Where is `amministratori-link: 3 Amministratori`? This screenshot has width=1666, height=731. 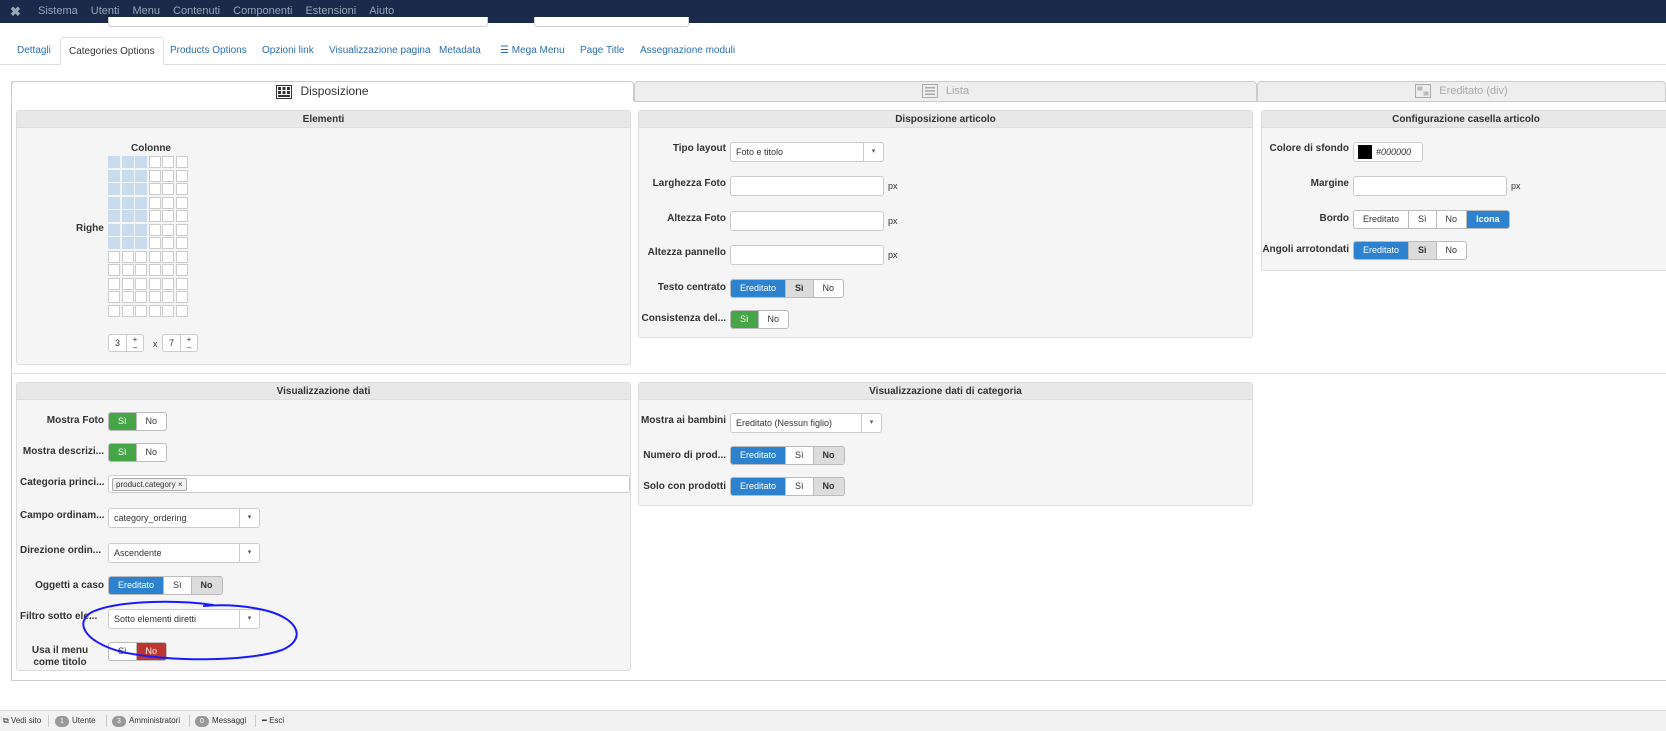 amministratori-link: 3 Amministratori is located at coordinates (146, 721).